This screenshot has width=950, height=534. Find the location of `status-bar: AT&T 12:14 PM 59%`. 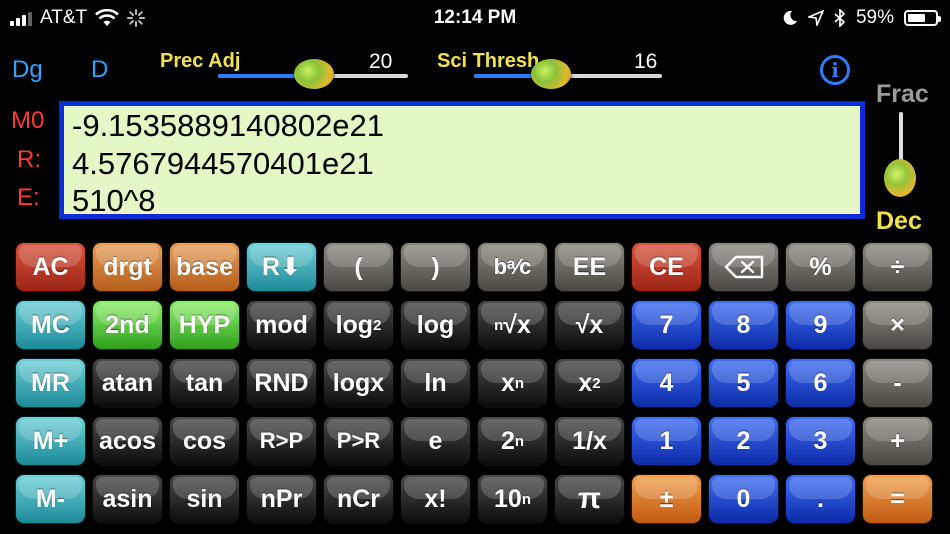

status-bar: AT&T 12:14 PM 59% is located at coordinates (475, 17).